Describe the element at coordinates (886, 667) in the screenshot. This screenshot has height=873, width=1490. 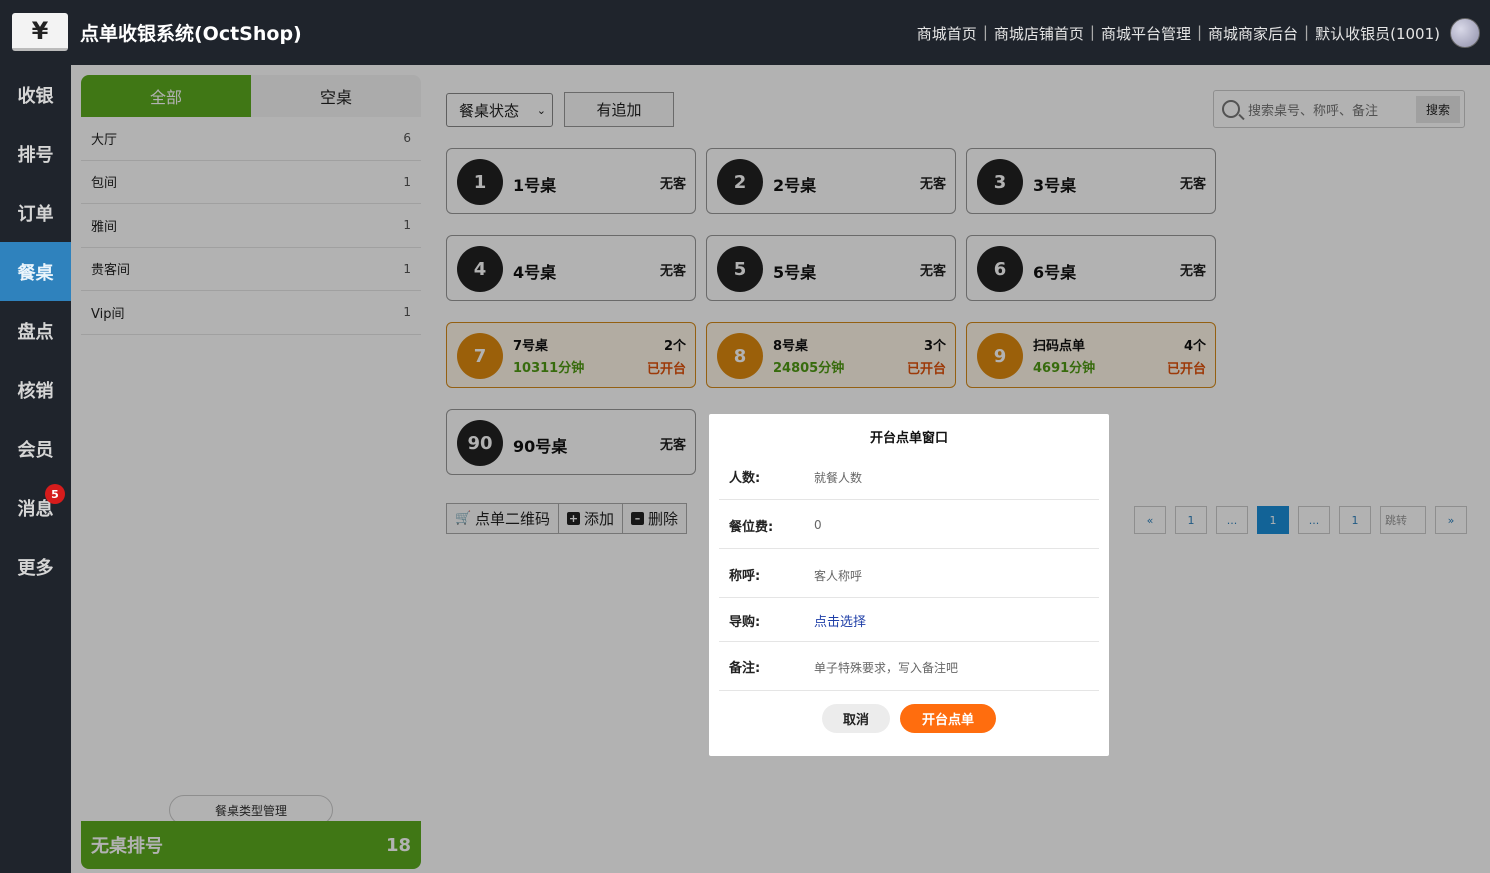
I see `remark-input: 单子特殊要求，写入备注吧` at that location.